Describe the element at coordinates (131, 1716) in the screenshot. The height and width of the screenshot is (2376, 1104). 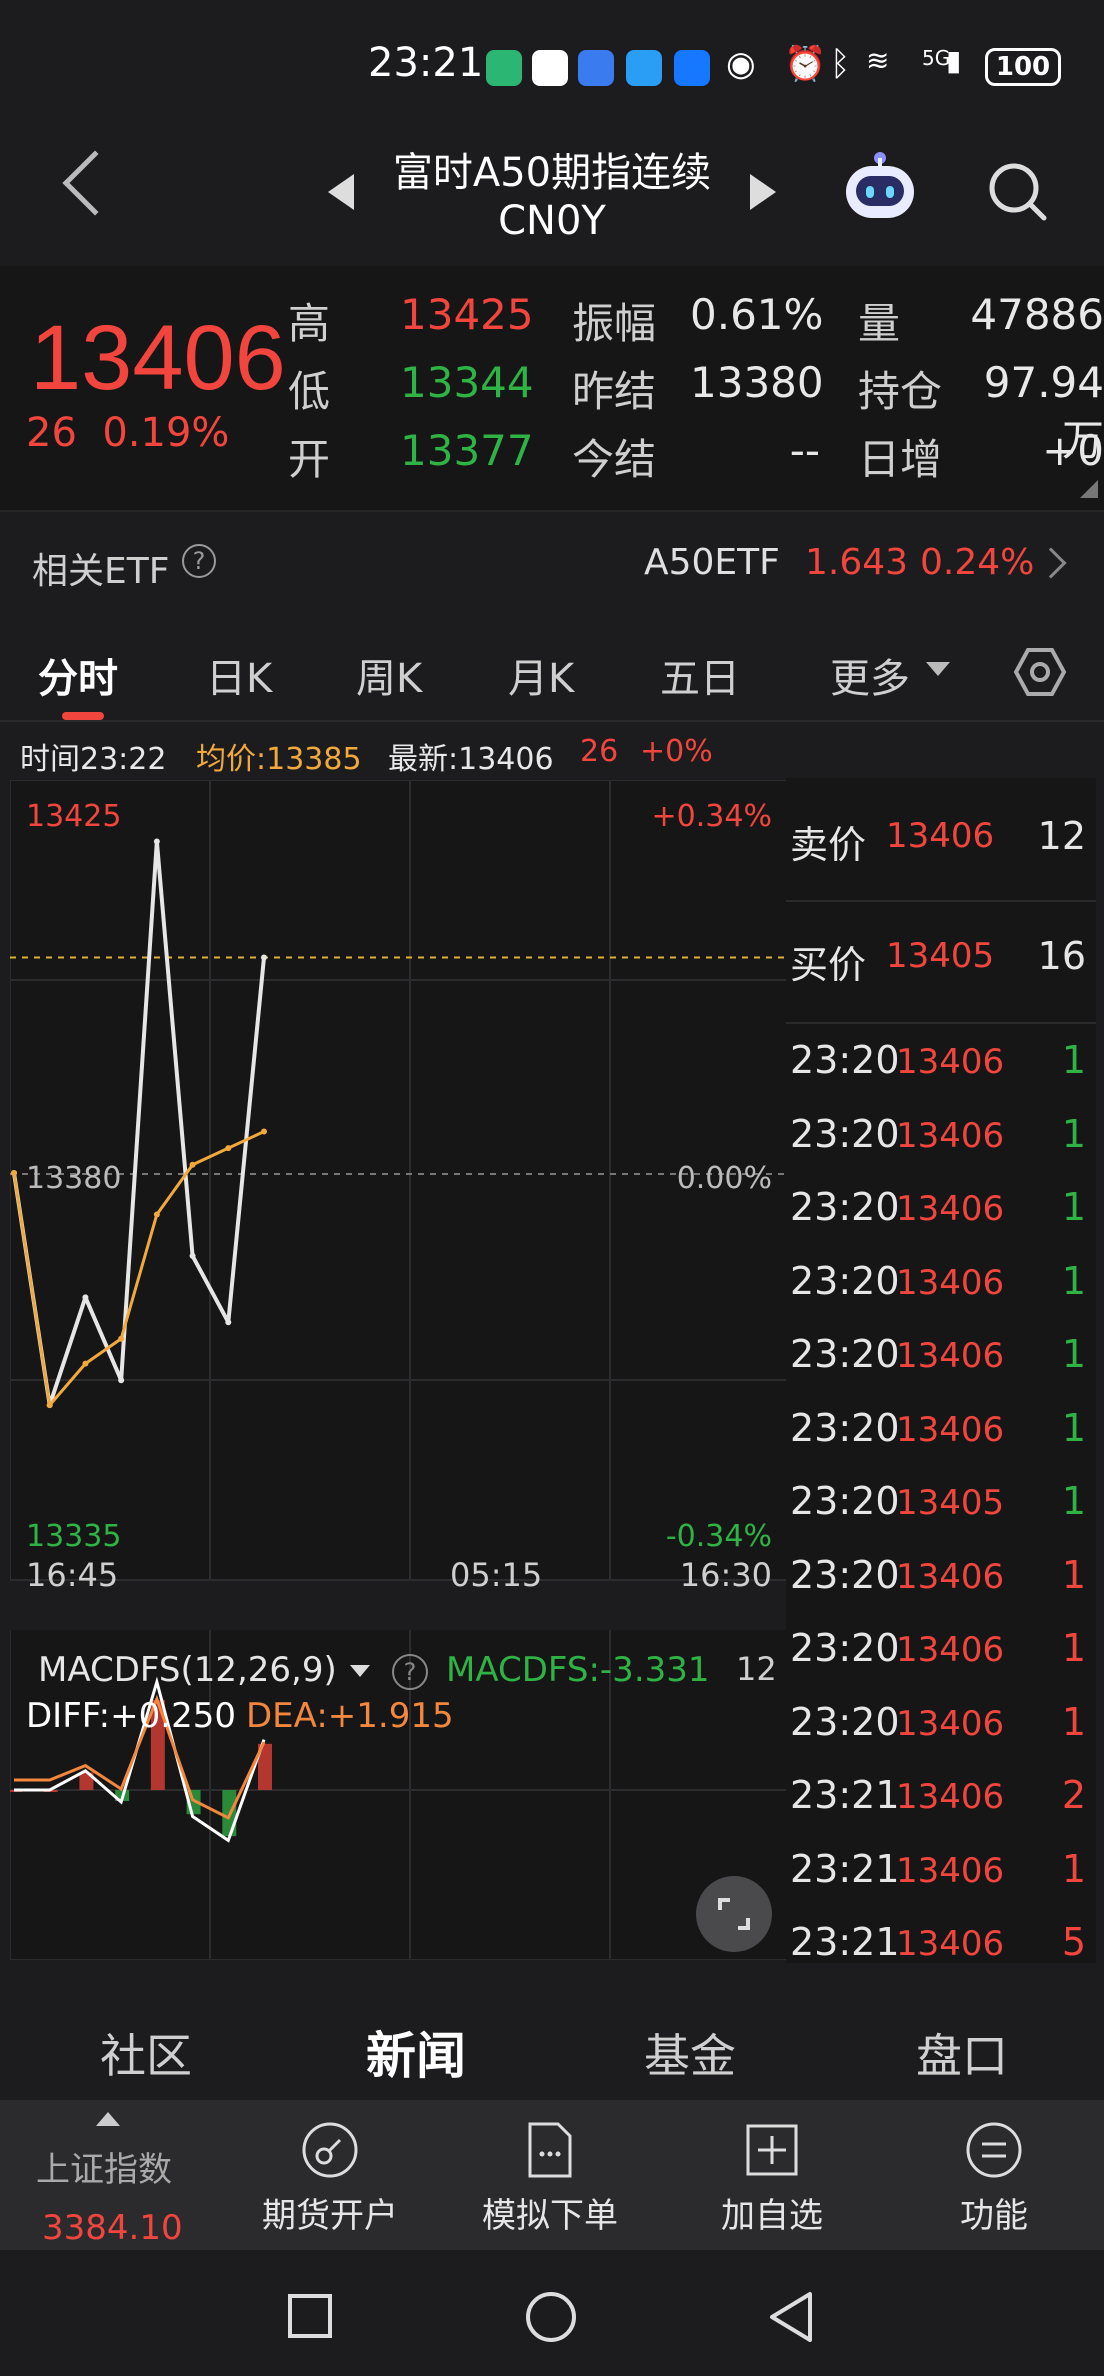
I see `macd-diff: DIFF:+0.250` at that location.